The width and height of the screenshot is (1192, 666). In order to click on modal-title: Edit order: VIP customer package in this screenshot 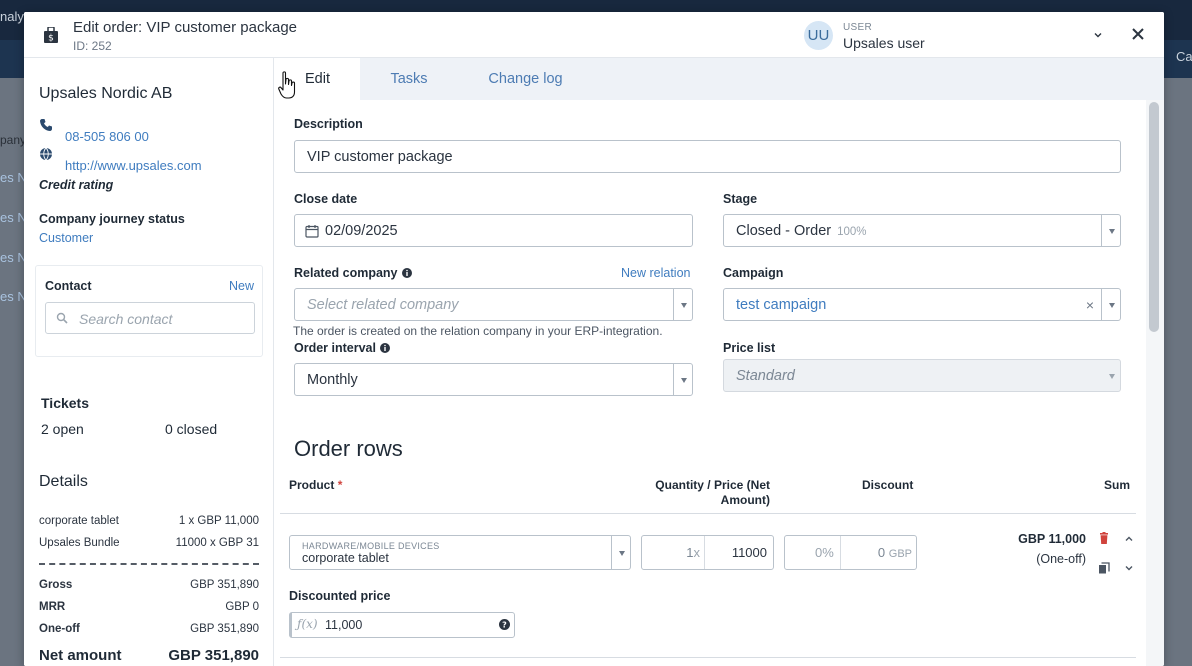, I will do `click(185, 27)`.